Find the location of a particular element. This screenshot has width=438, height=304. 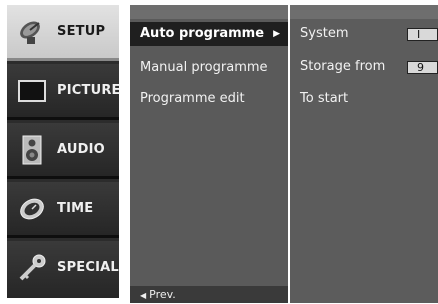

prev-label: Prev. is located at coordinates (162, 294).